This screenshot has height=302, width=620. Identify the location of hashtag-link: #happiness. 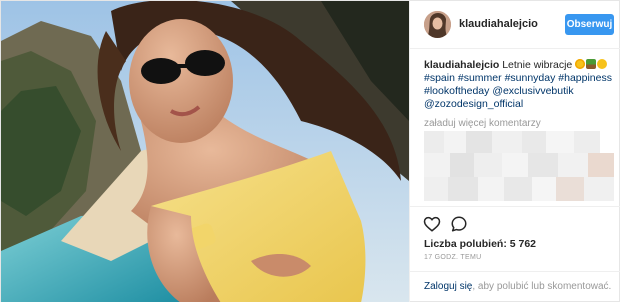
(585, 78).